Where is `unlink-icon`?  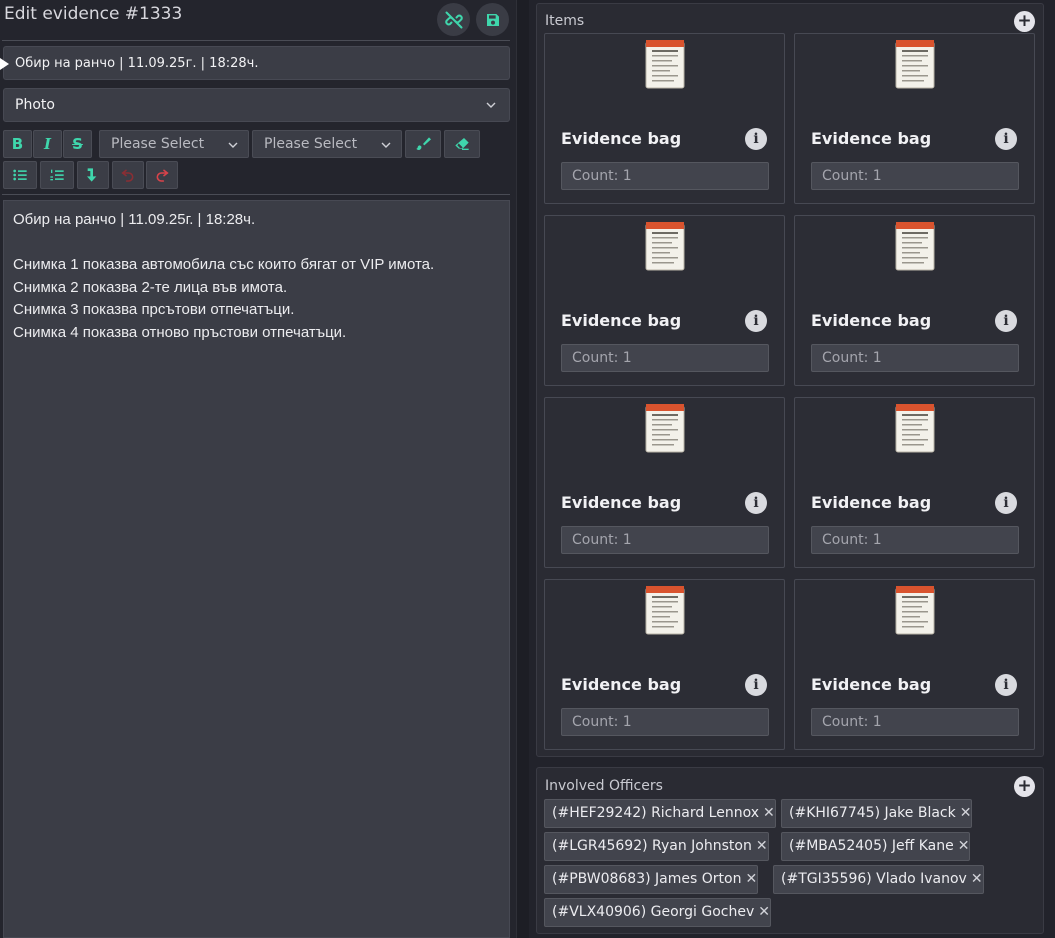 unlink-icon is located at coordinates (453, 19).